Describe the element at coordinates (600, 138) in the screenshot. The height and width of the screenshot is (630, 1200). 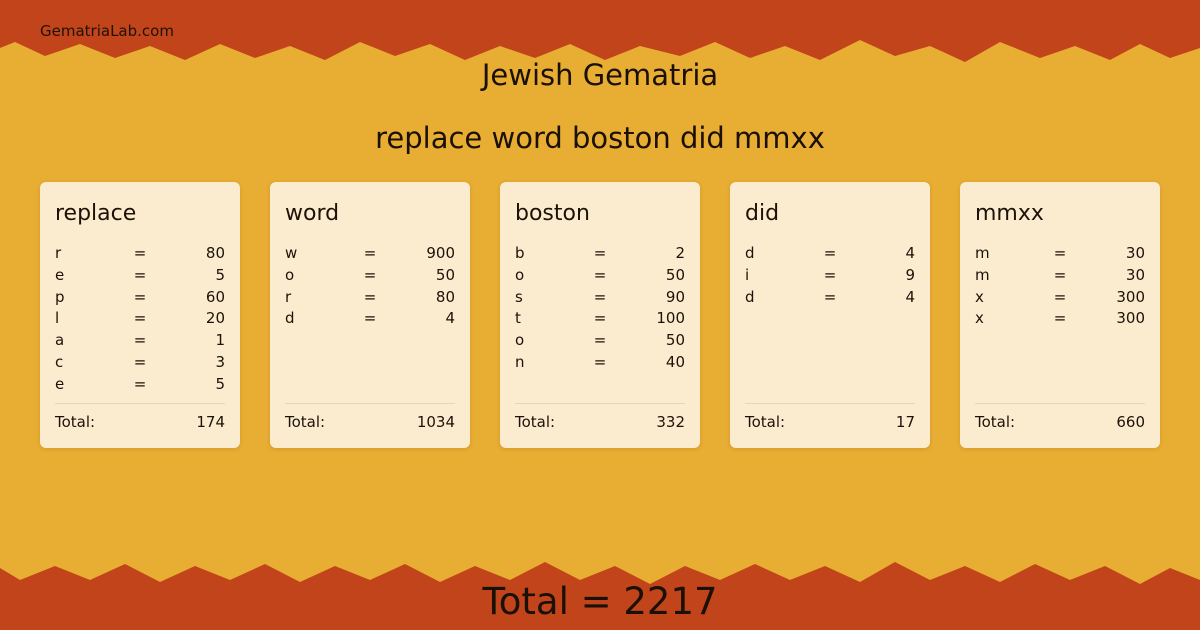
I see `input-phrase: replace word boston did mmxx` at that location.